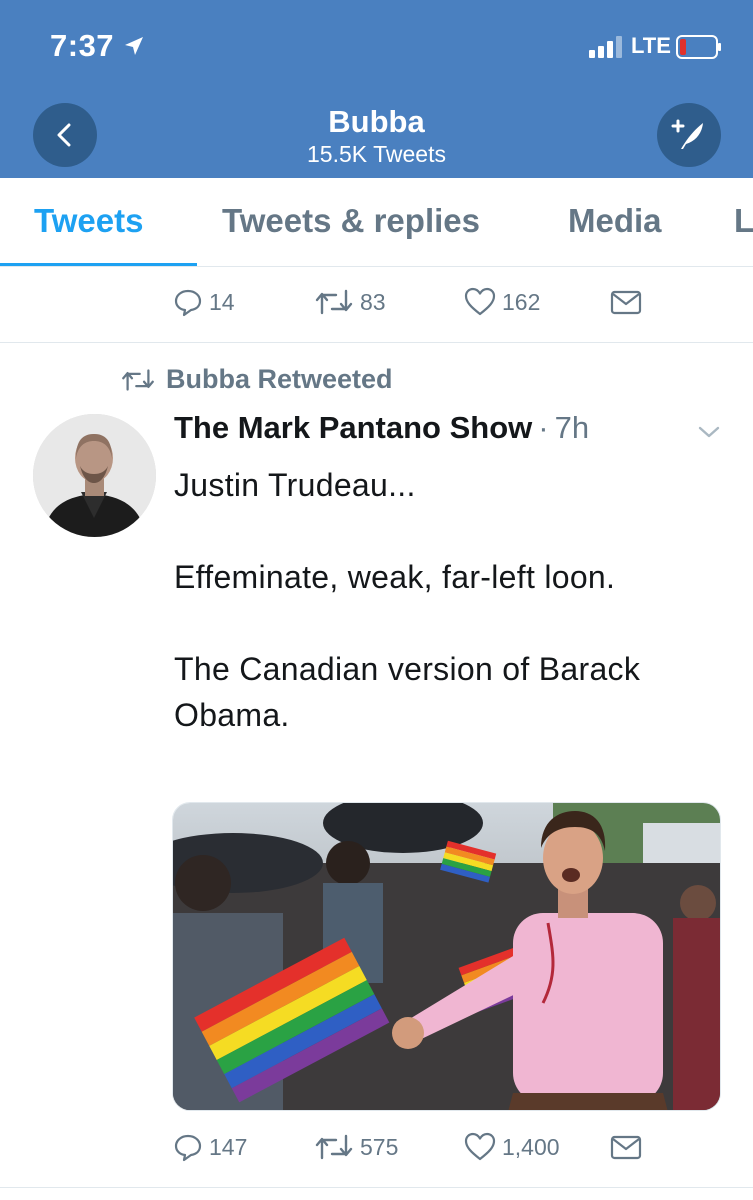  What do you see at coordinates (88, 221) in the screenshot?
I see `tab-tweets: Tweets` at bounding box center [88, 221].